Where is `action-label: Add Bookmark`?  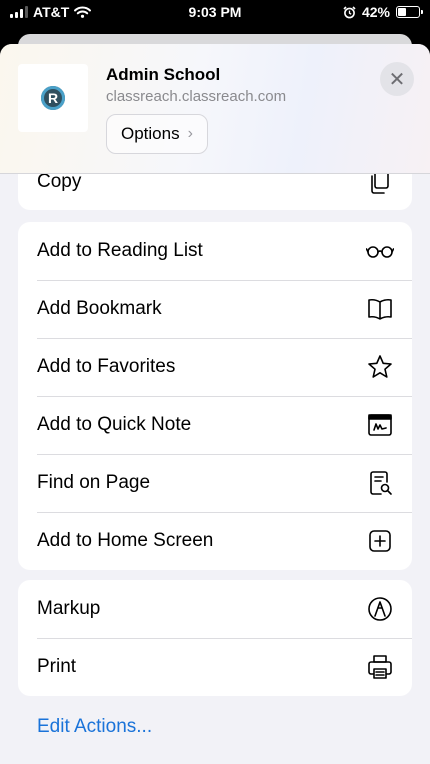
action-label: Add Bookmark is located at coordinates (99, 308).